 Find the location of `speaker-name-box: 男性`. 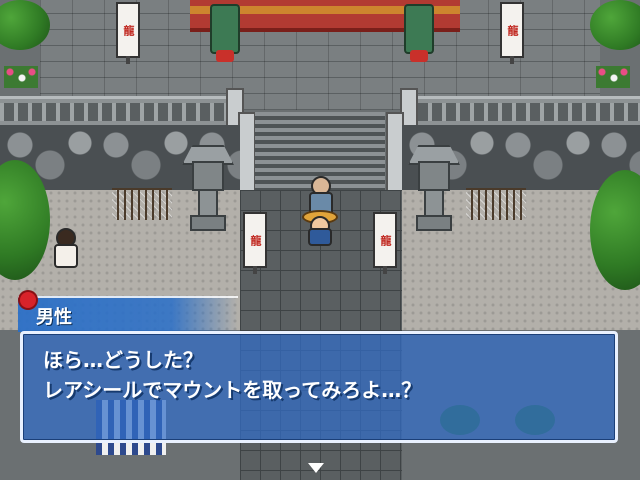

speaker-name-box: 男性 is located at coordinates (128, 312).